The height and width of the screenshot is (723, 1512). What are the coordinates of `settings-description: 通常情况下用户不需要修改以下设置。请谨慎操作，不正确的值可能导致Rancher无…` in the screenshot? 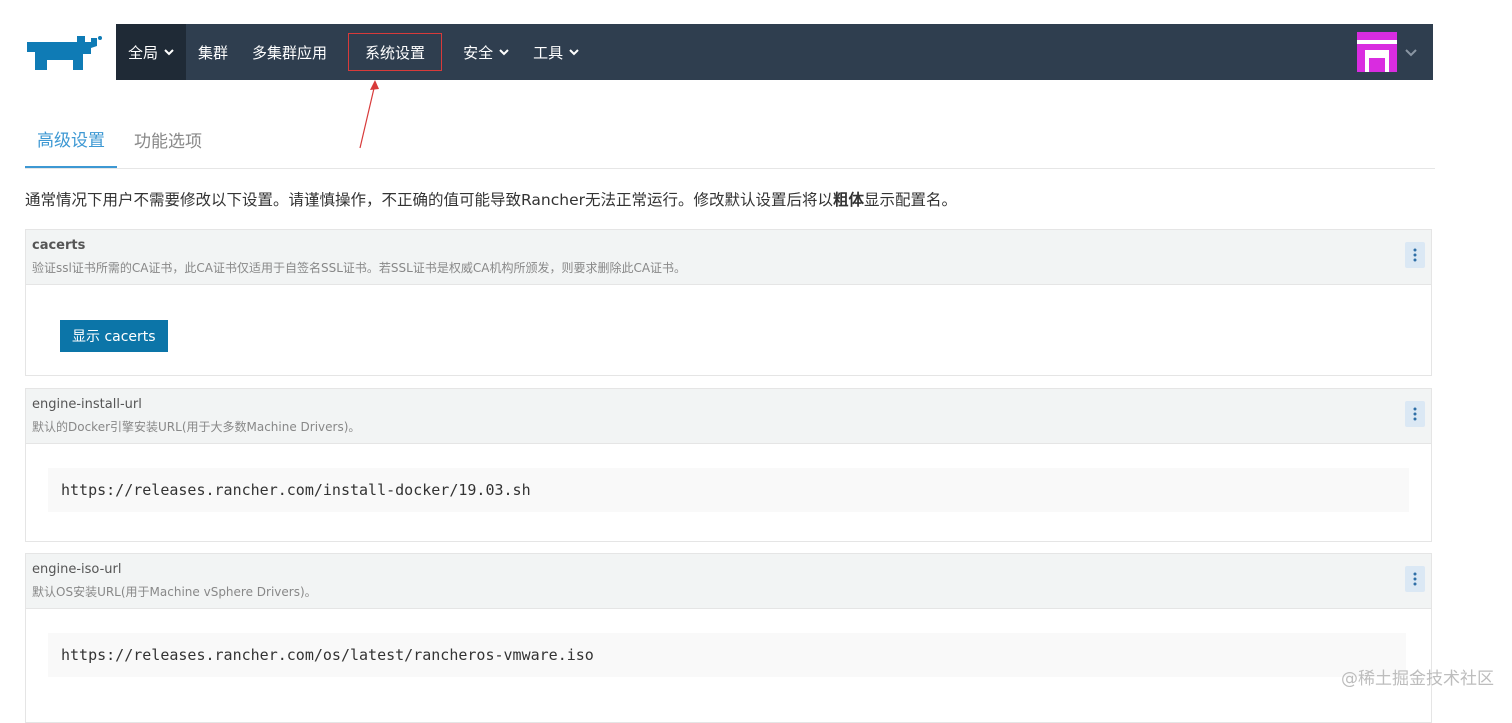 It's located at (735, 199).